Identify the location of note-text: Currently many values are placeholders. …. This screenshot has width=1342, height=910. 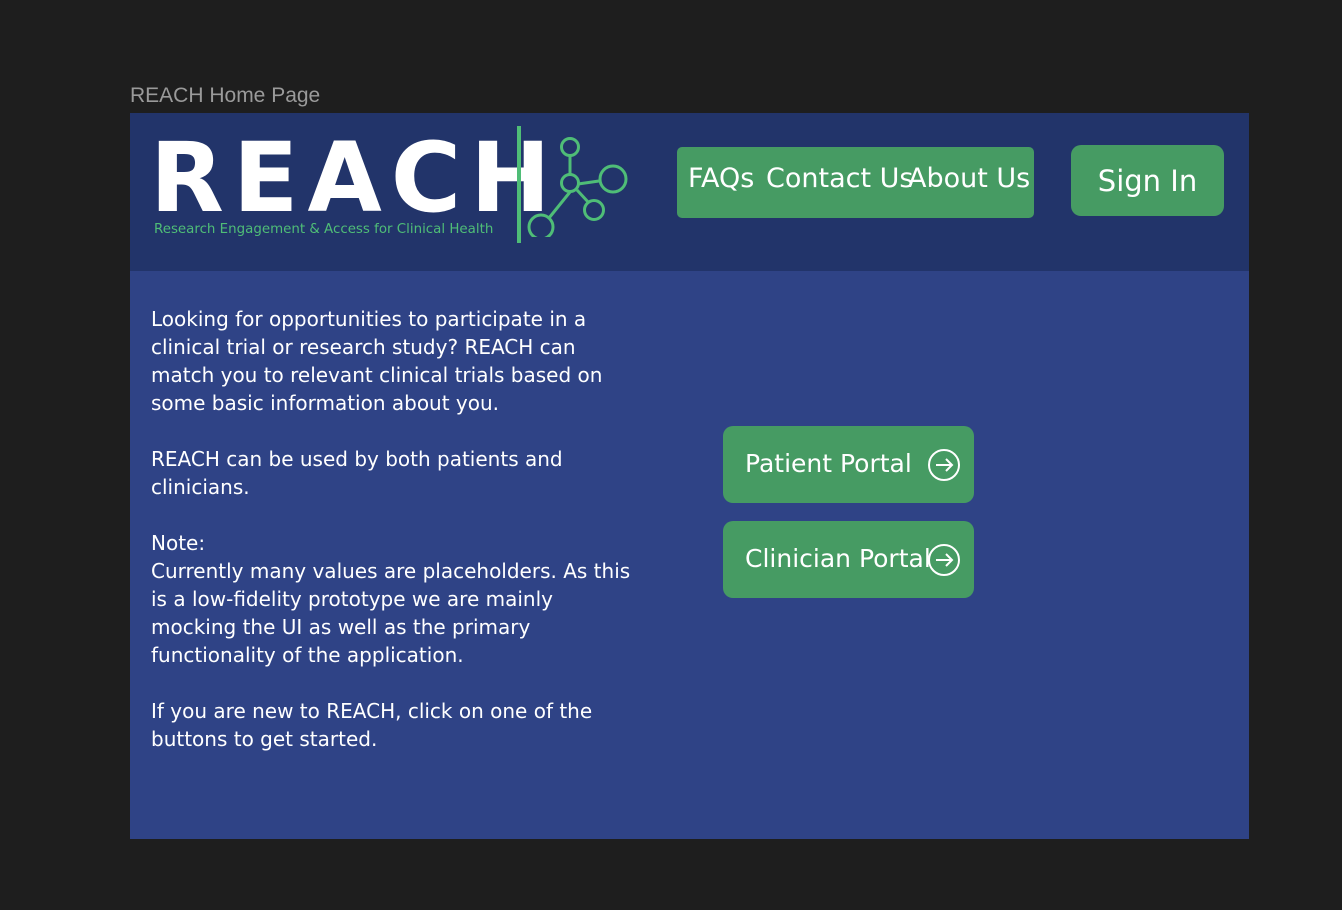
(391, 613).